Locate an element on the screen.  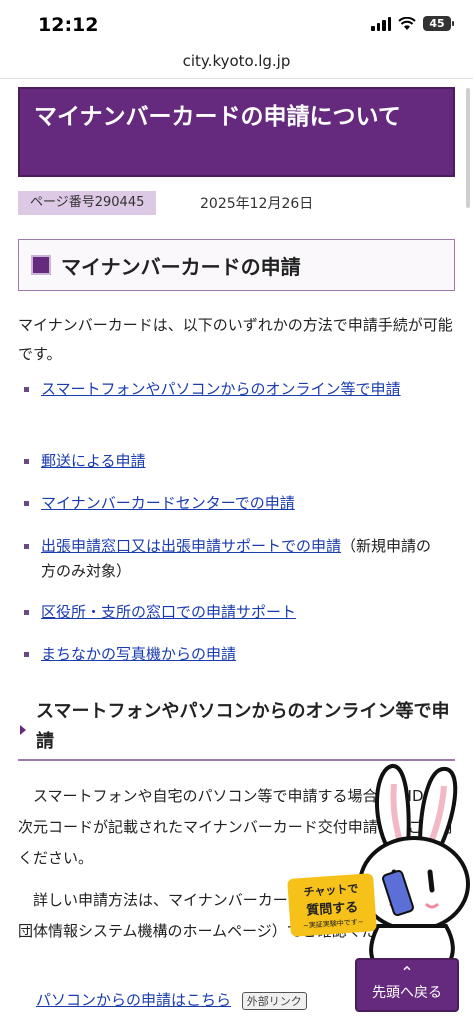
list-item: 出張申請窓口又は出張申請サポートでの申請（新規申請の方のみ対象） is located at coordinates (234, 559).